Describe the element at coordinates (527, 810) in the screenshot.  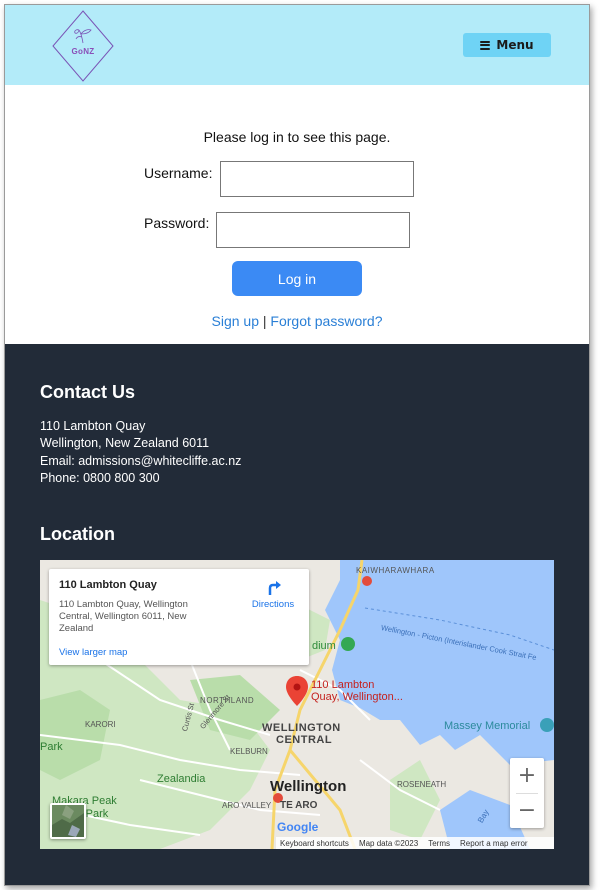
I see `zoom-out-icon: −` at that location.